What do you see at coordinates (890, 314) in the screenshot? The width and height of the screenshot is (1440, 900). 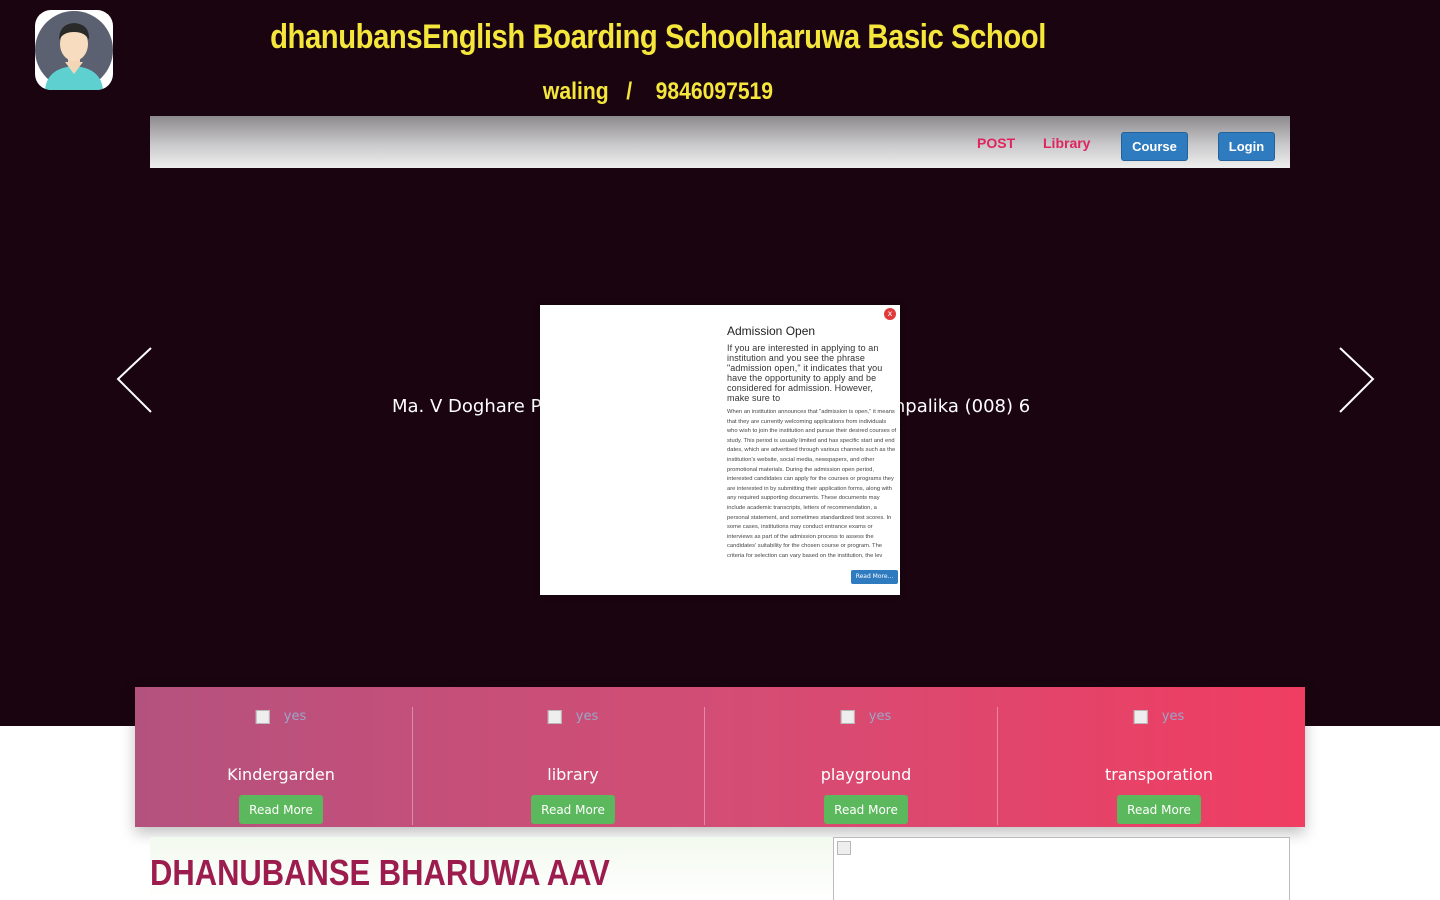 I see `close-icon: x` at bounding box center [890, 314].